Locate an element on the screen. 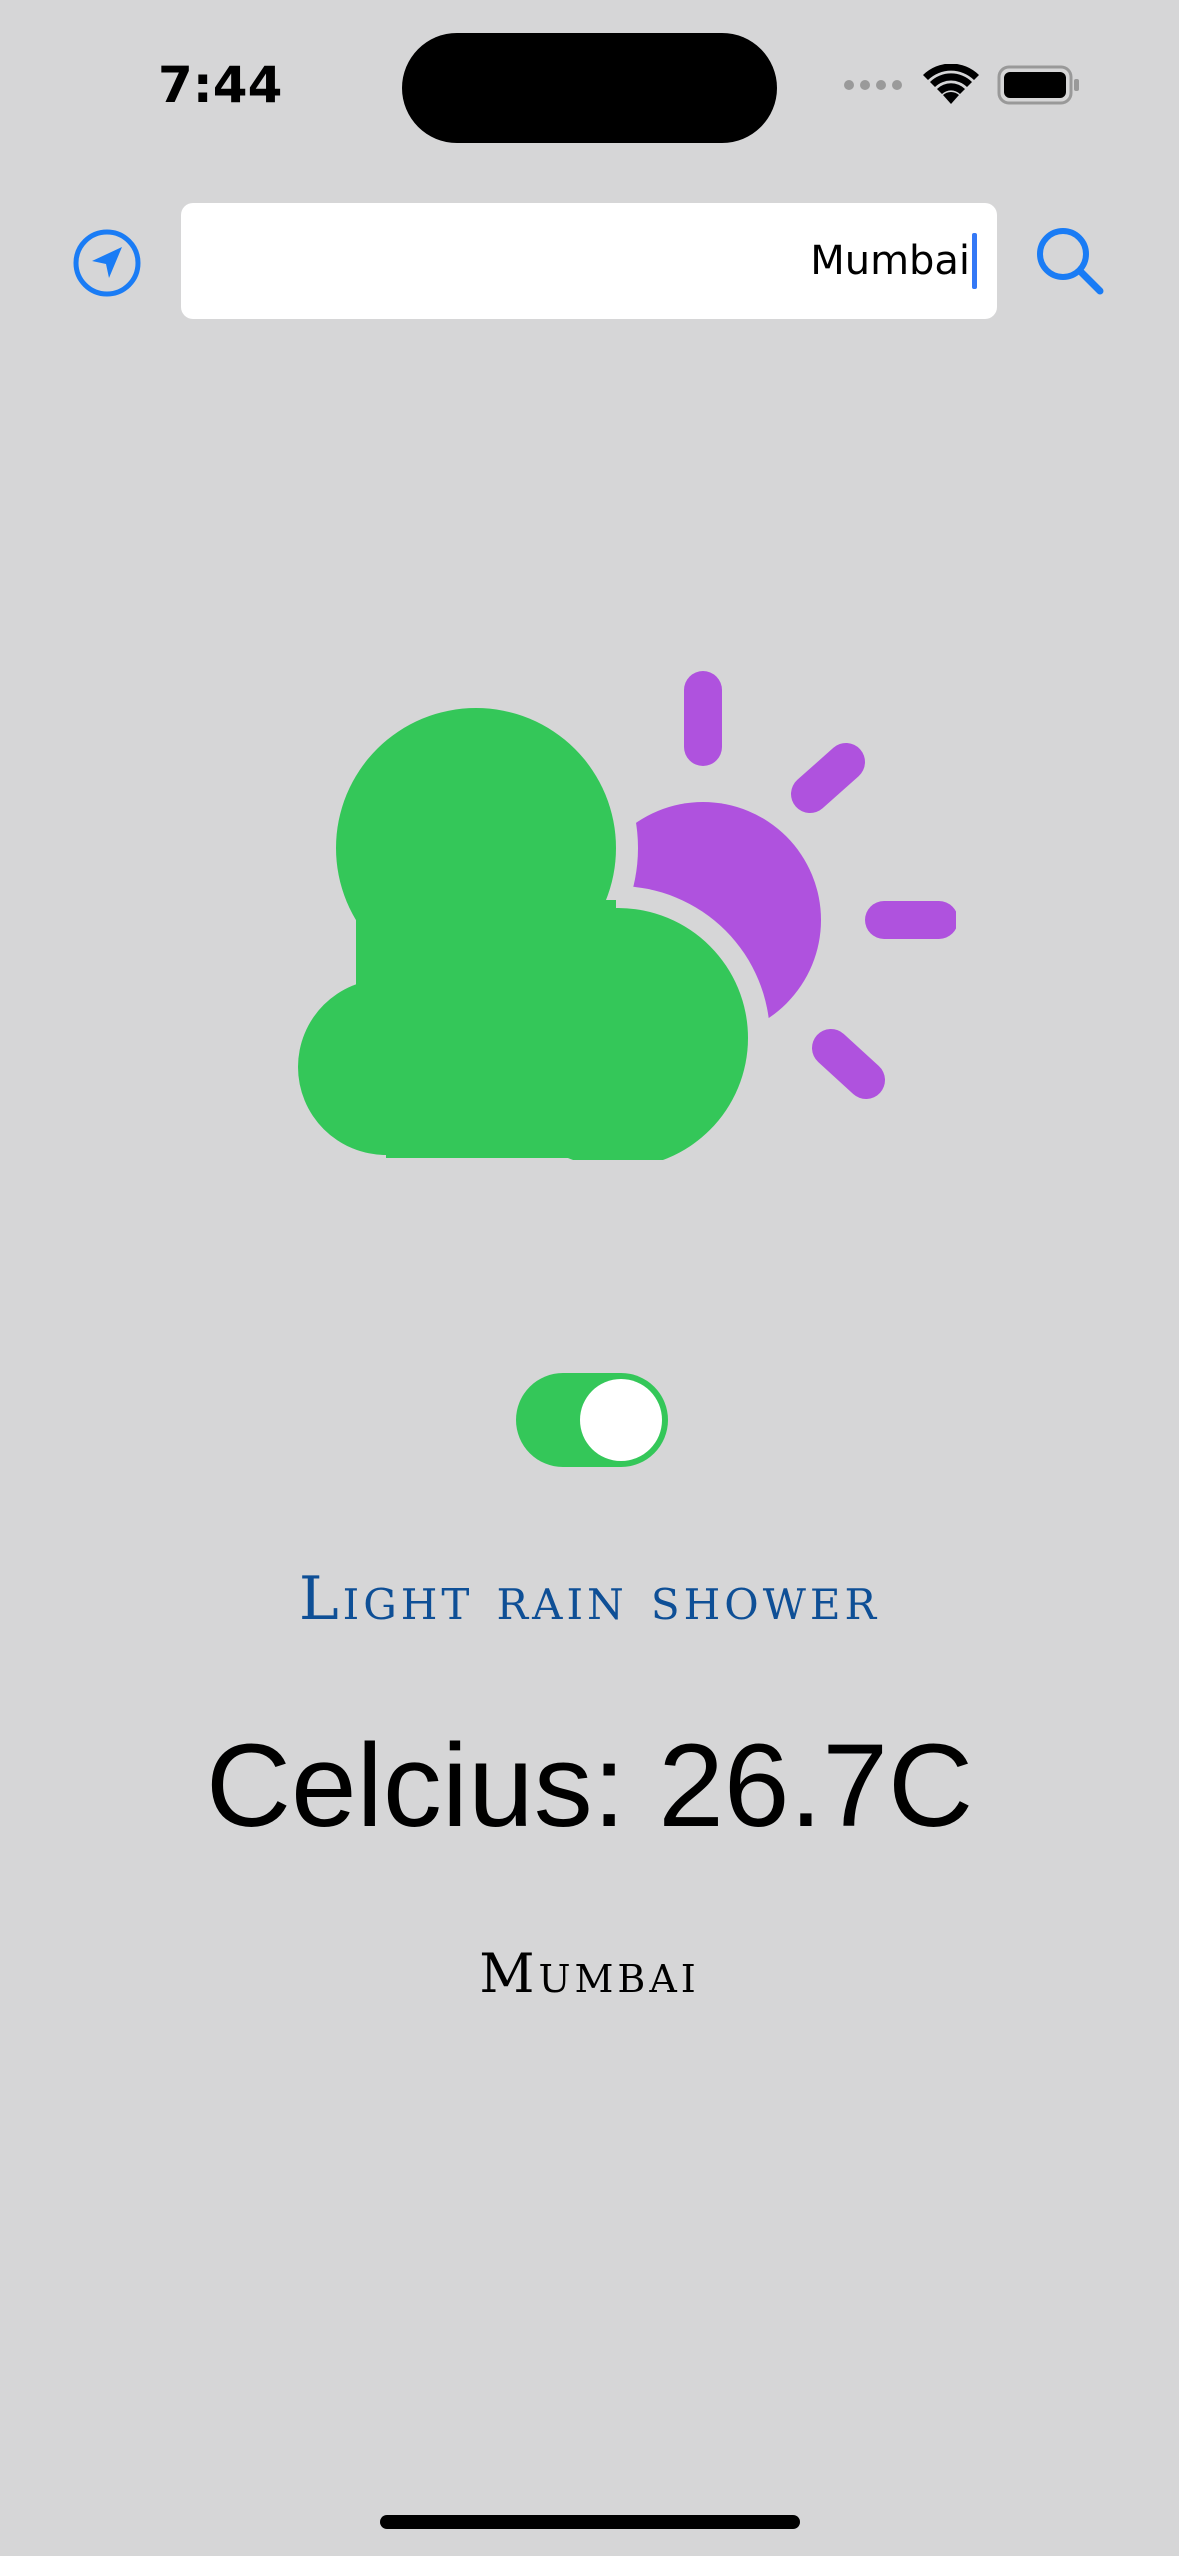  battery-icon is located at coordinates (1038, 85).